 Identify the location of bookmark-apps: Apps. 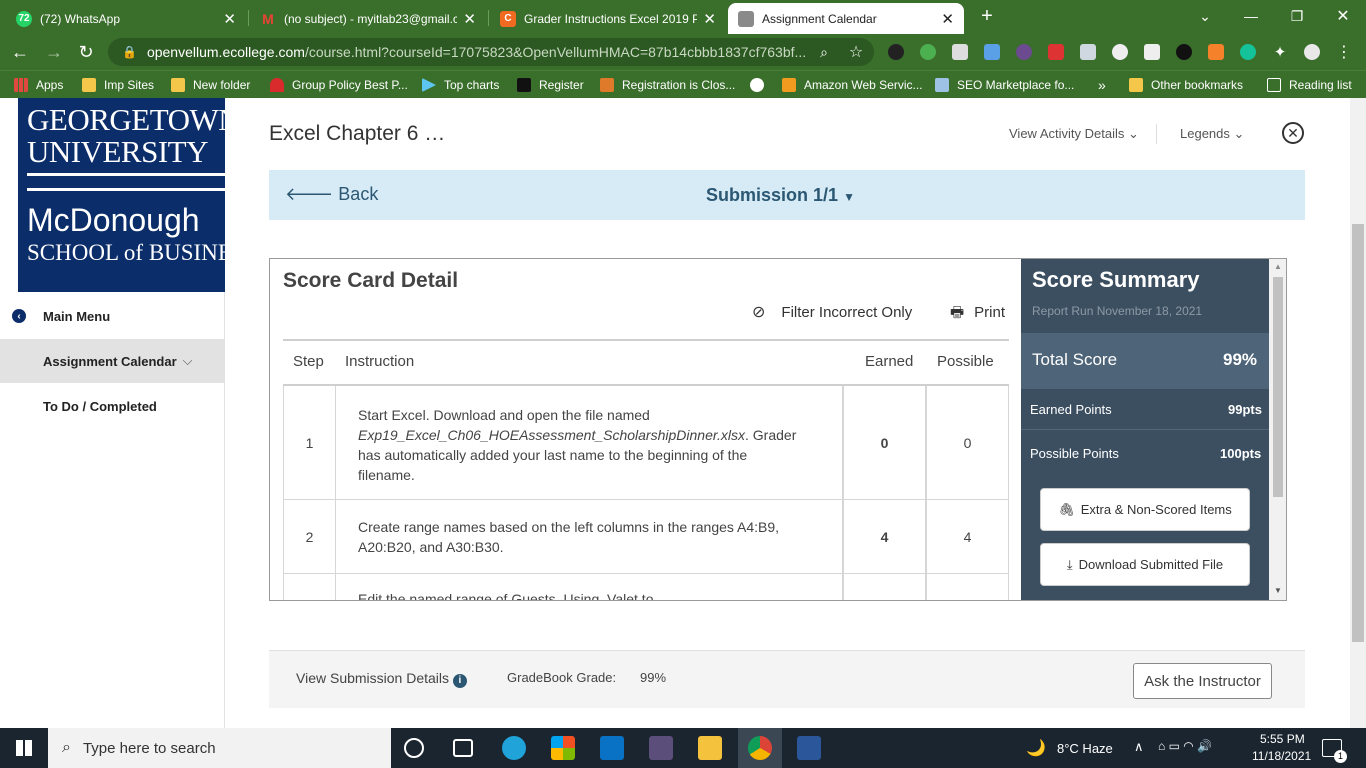
(38, 85).